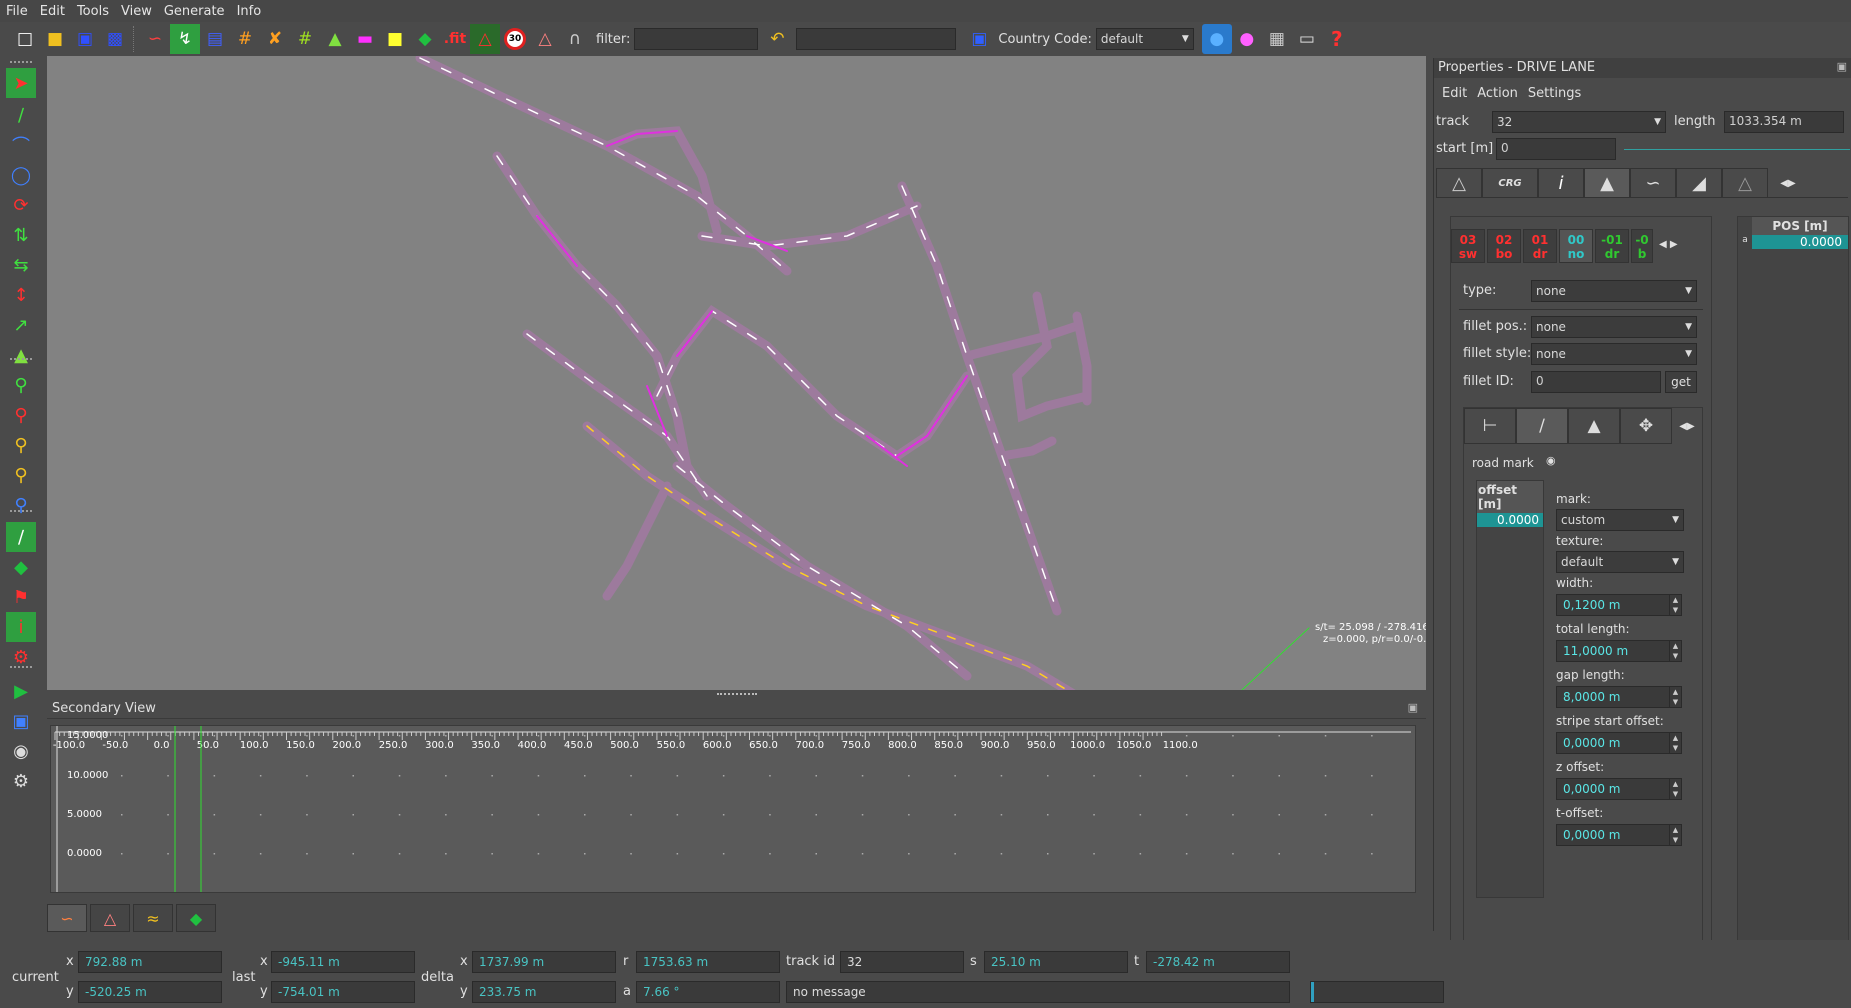  What do you see at coordinates (21, 295) in the screenshot?
I see `break-track-icon: ↕` at bounding box center [21, 295].